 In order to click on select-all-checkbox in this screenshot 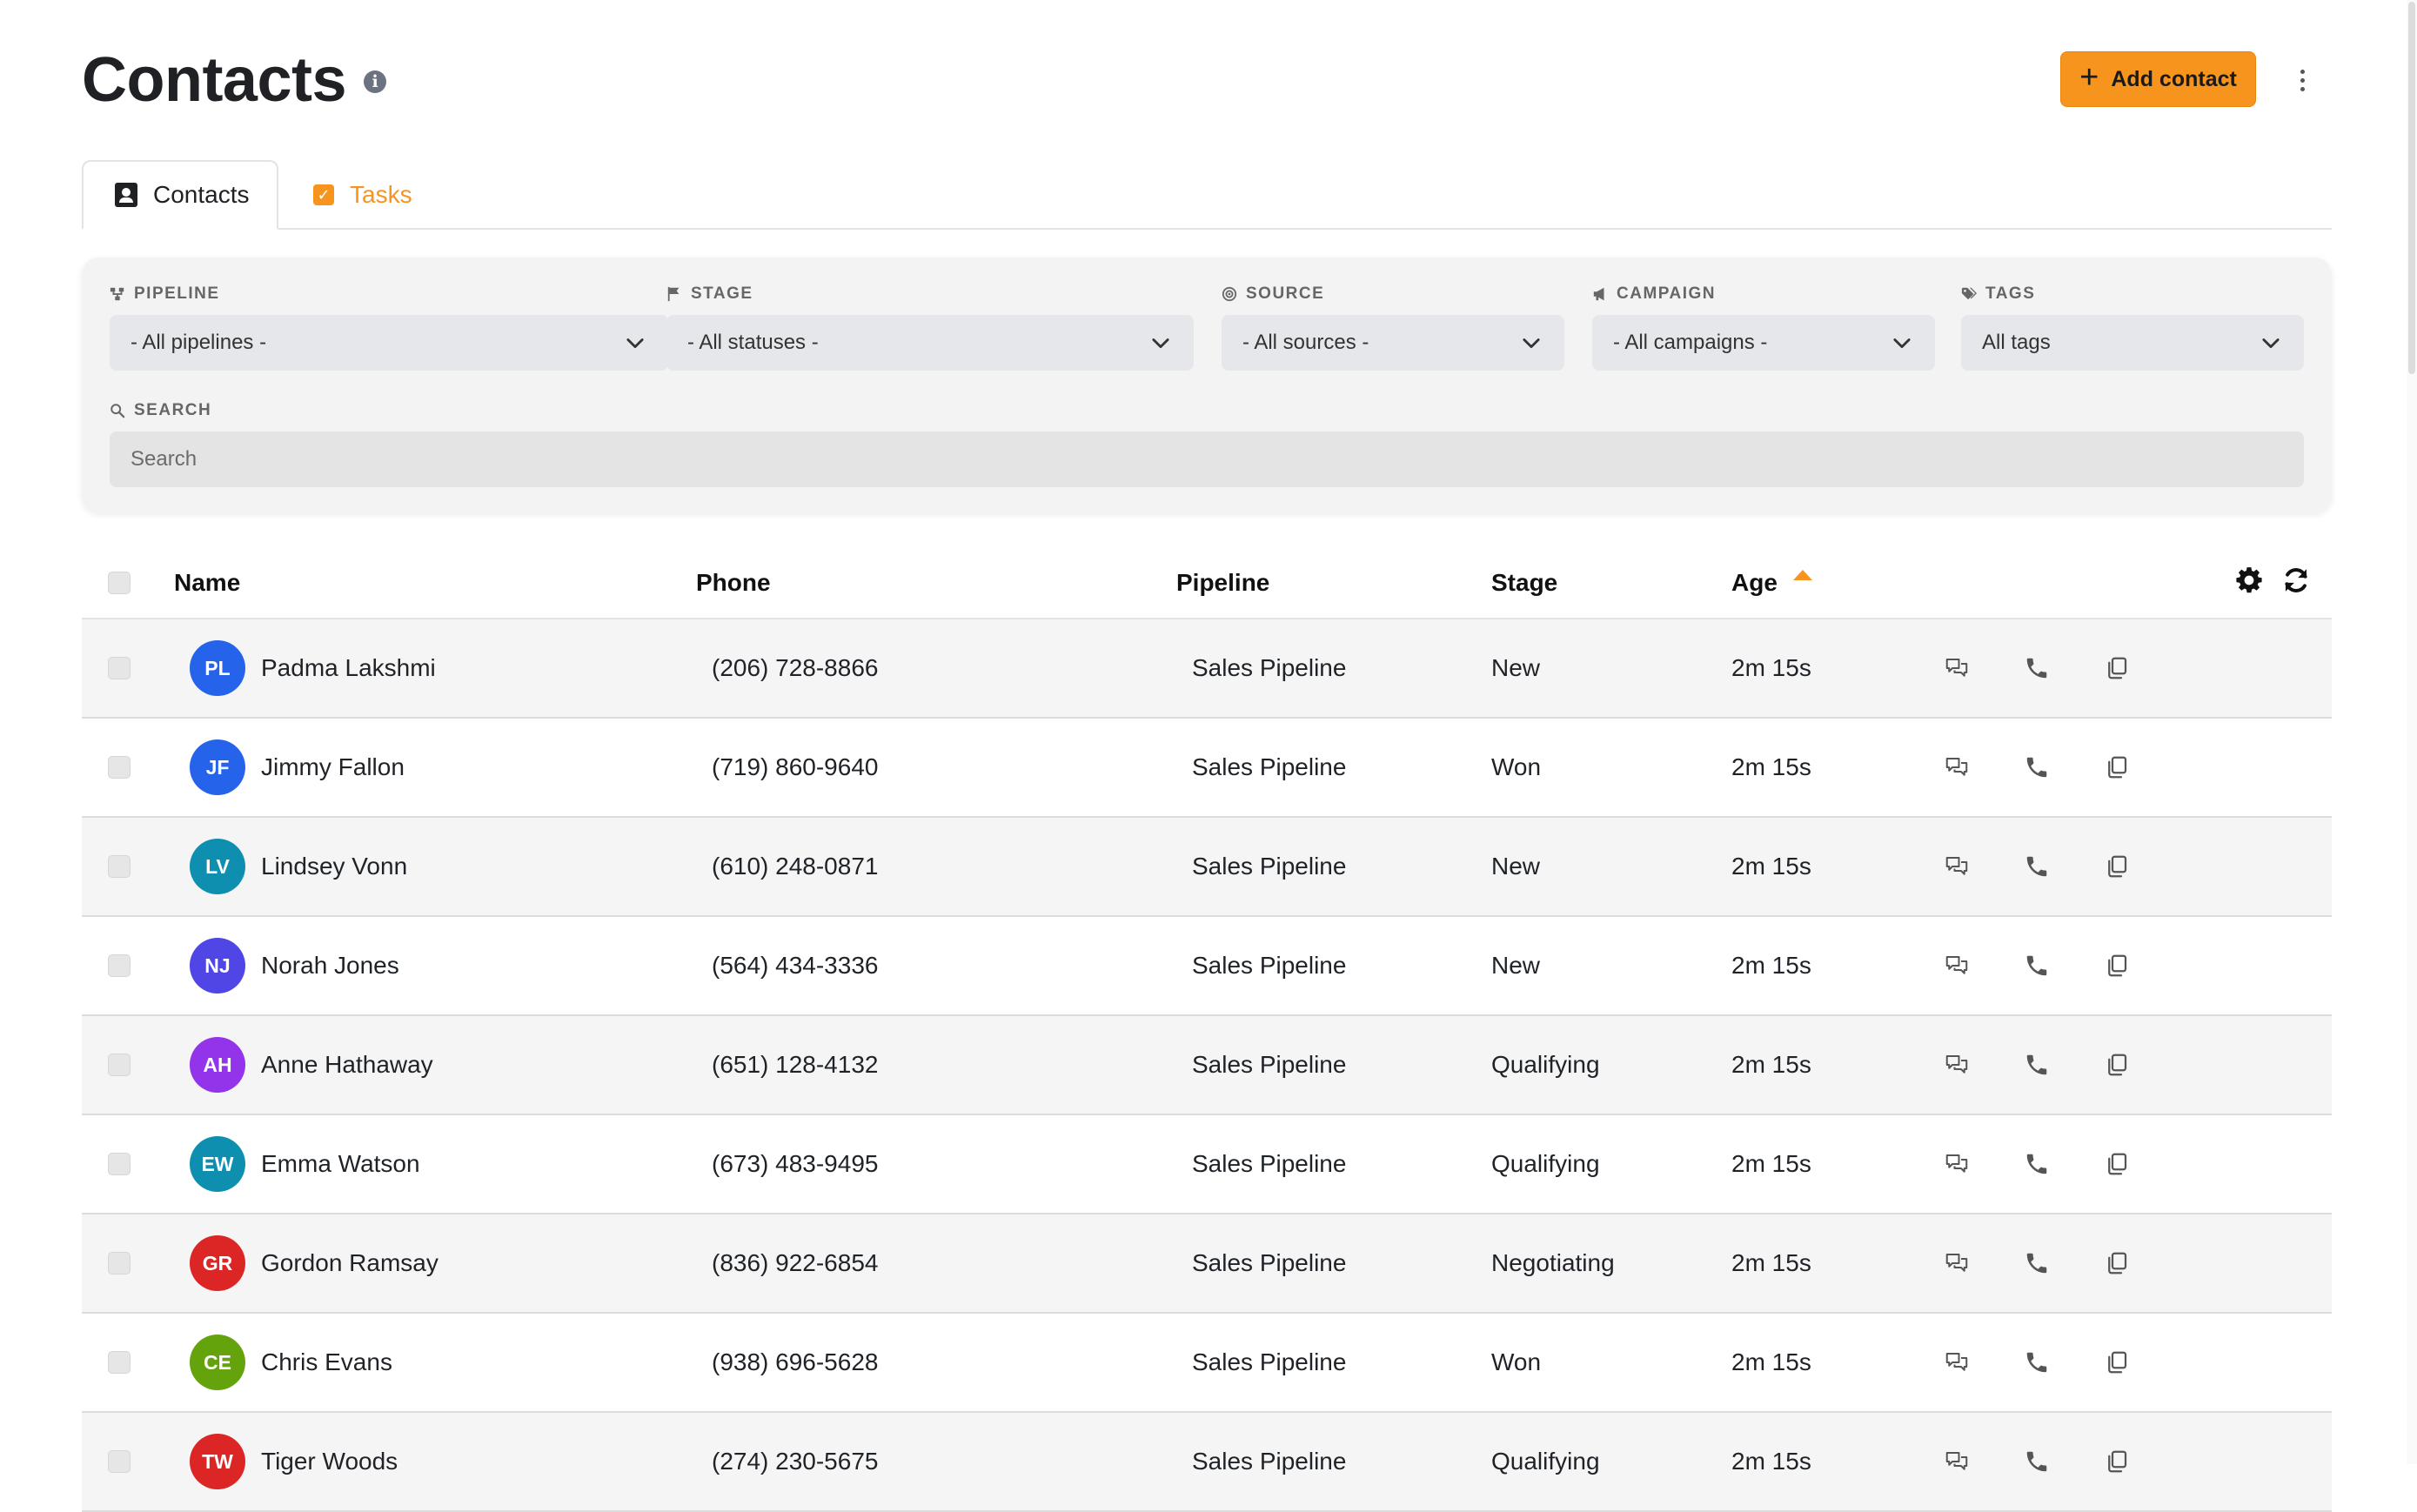, I will do `click(120, 583)`.